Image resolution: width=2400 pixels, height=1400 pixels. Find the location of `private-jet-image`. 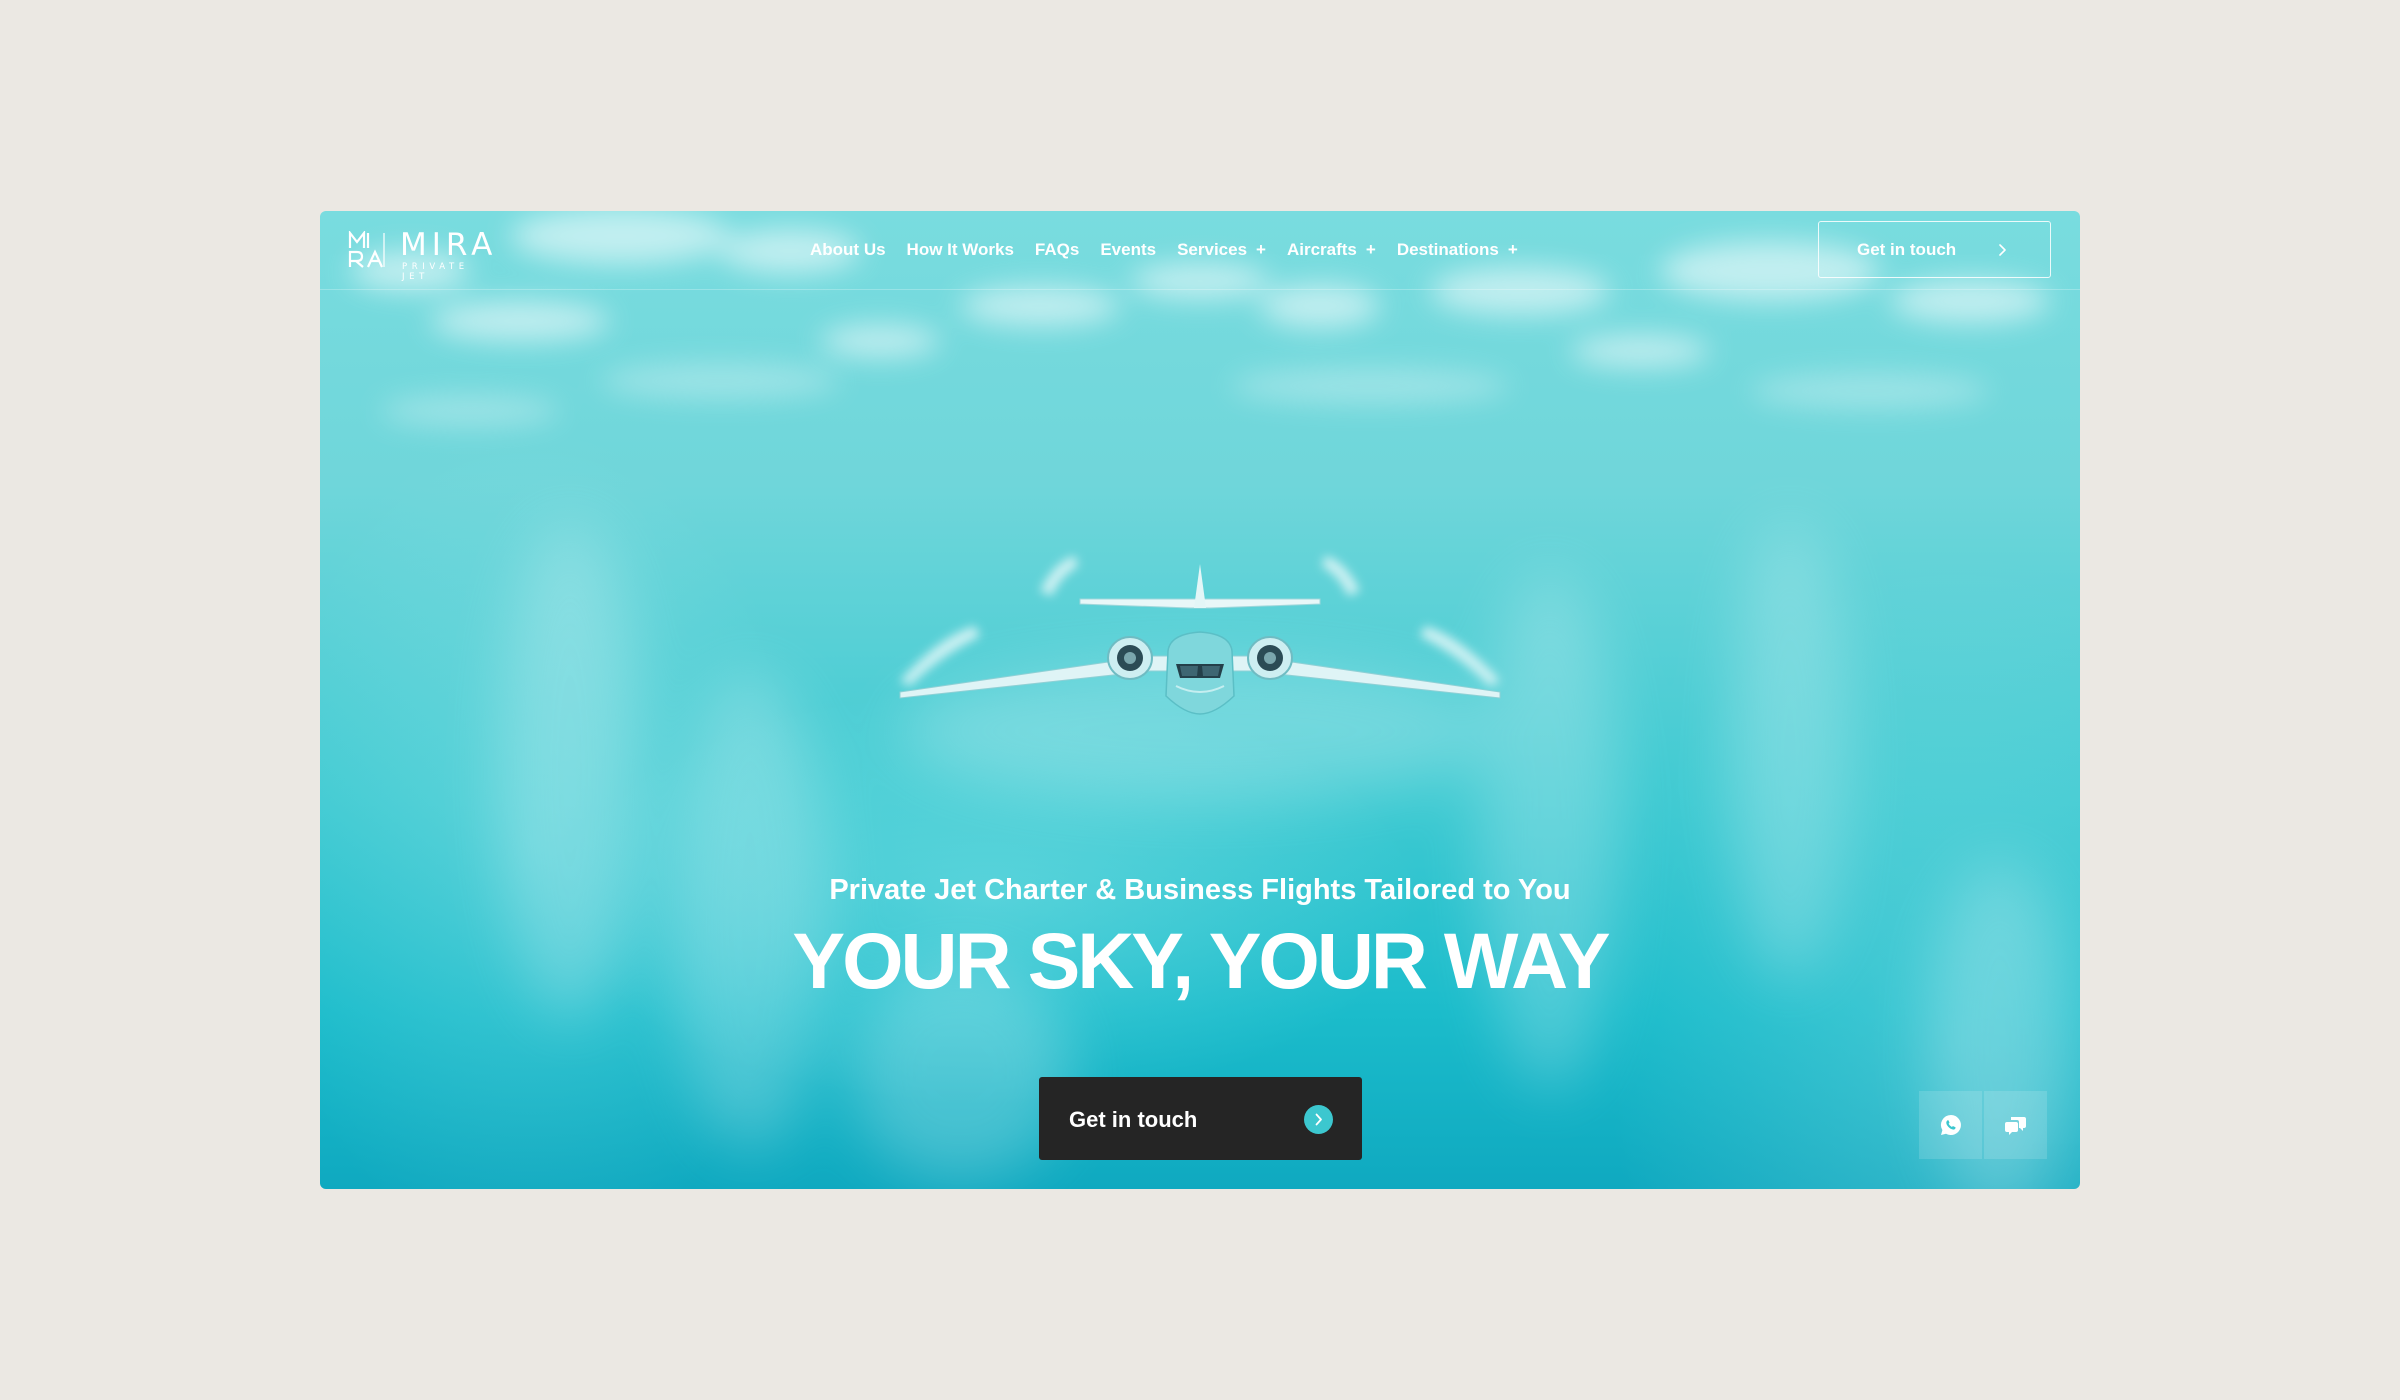

private-jet-image is located at coordinates (1200, 635).